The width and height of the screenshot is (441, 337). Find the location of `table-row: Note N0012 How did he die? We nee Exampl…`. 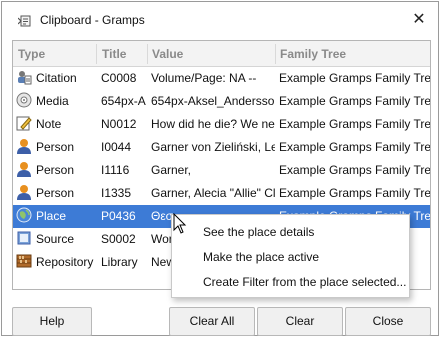

table-row: Note N0012 How did he die? We nee Exampl… is located at coordinates (221, 124).